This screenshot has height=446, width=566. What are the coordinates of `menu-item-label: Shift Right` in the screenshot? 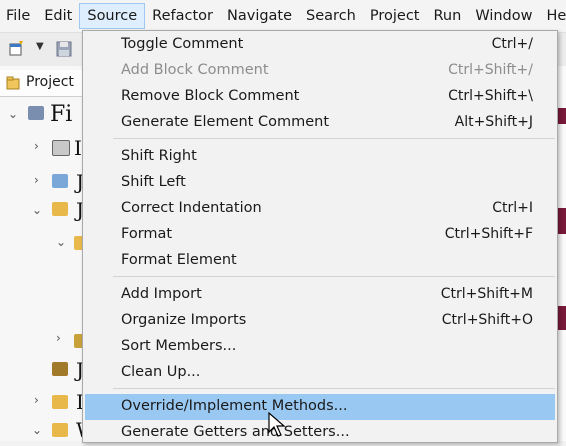 It's located at (159, 156).